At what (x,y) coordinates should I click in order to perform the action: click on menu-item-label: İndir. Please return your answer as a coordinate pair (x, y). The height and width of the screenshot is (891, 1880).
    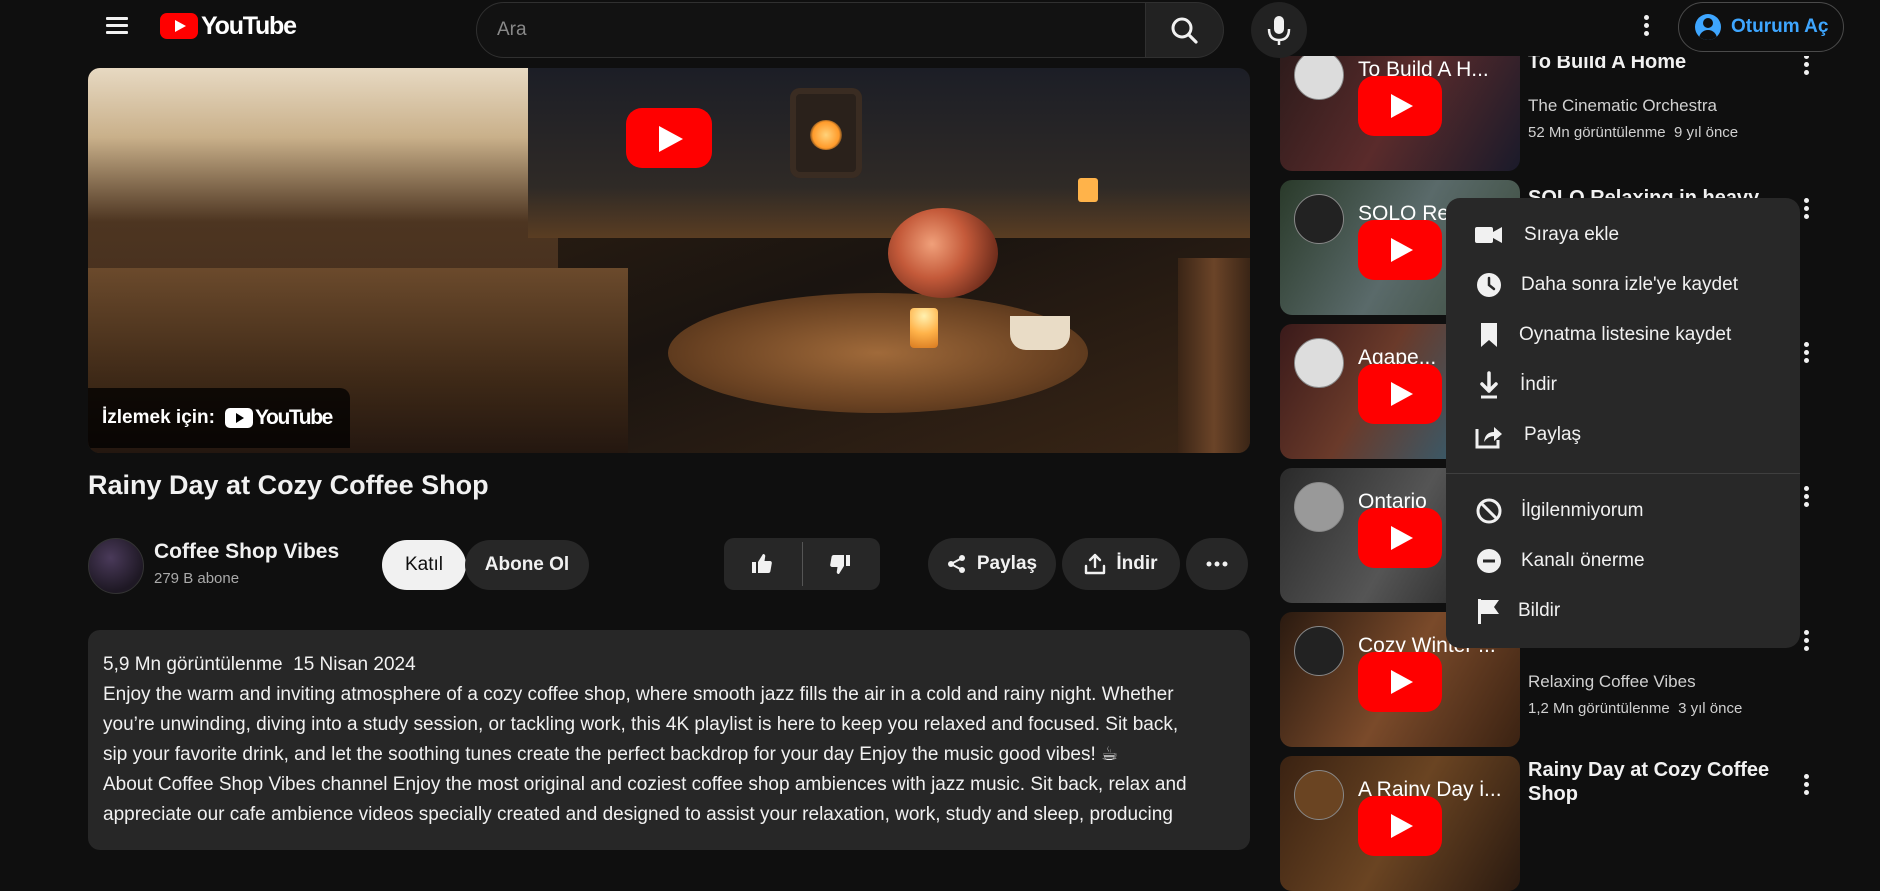
    Looking at the image, I should click on (1538, 384).